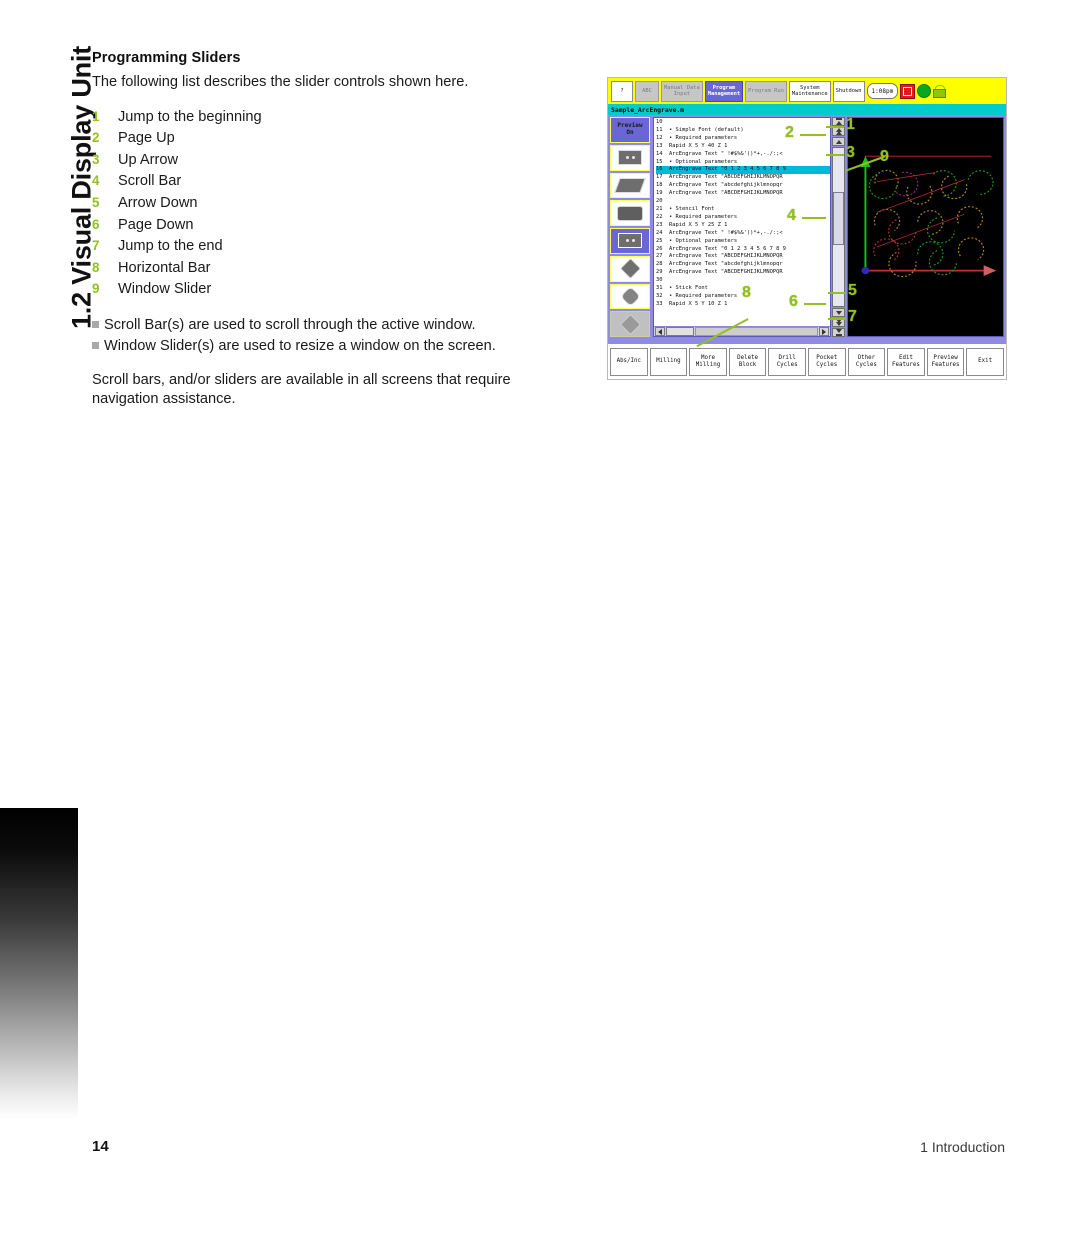 The height and width of the screenshot is (1234, 1080). What do you see at coordinates (150, 181) in the screenshot?
I see `list-item-label: Scroll Bar` at bounding box center [150, 181].